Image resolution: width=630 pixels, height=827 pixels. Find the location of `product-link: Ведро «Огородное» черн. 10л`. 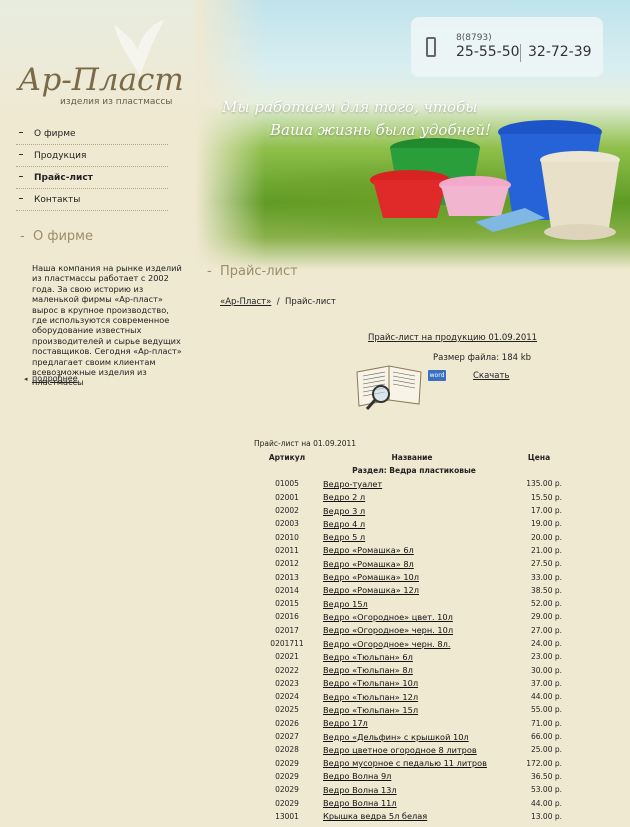

product-link: Ведро «Огородное» черн. 10л is located at coordinates (388, 630).